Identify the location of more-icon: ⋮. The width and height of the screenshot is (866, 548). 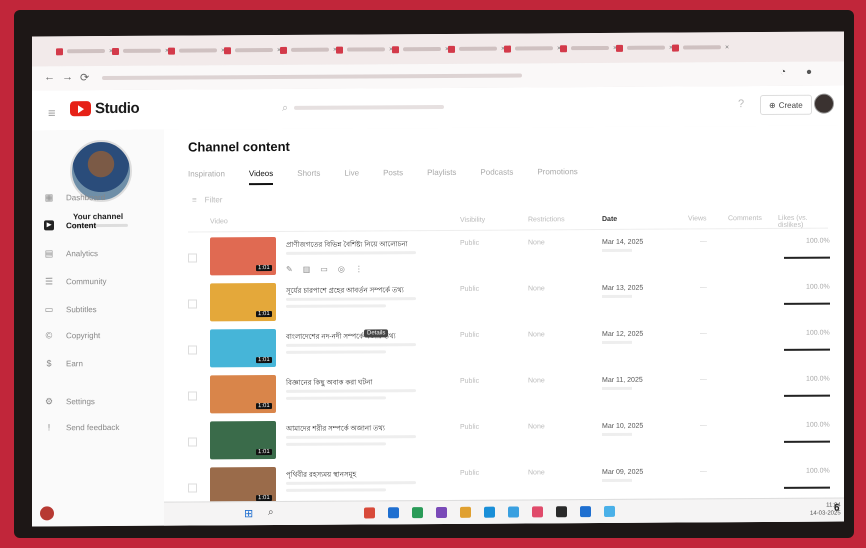
(359, 268).